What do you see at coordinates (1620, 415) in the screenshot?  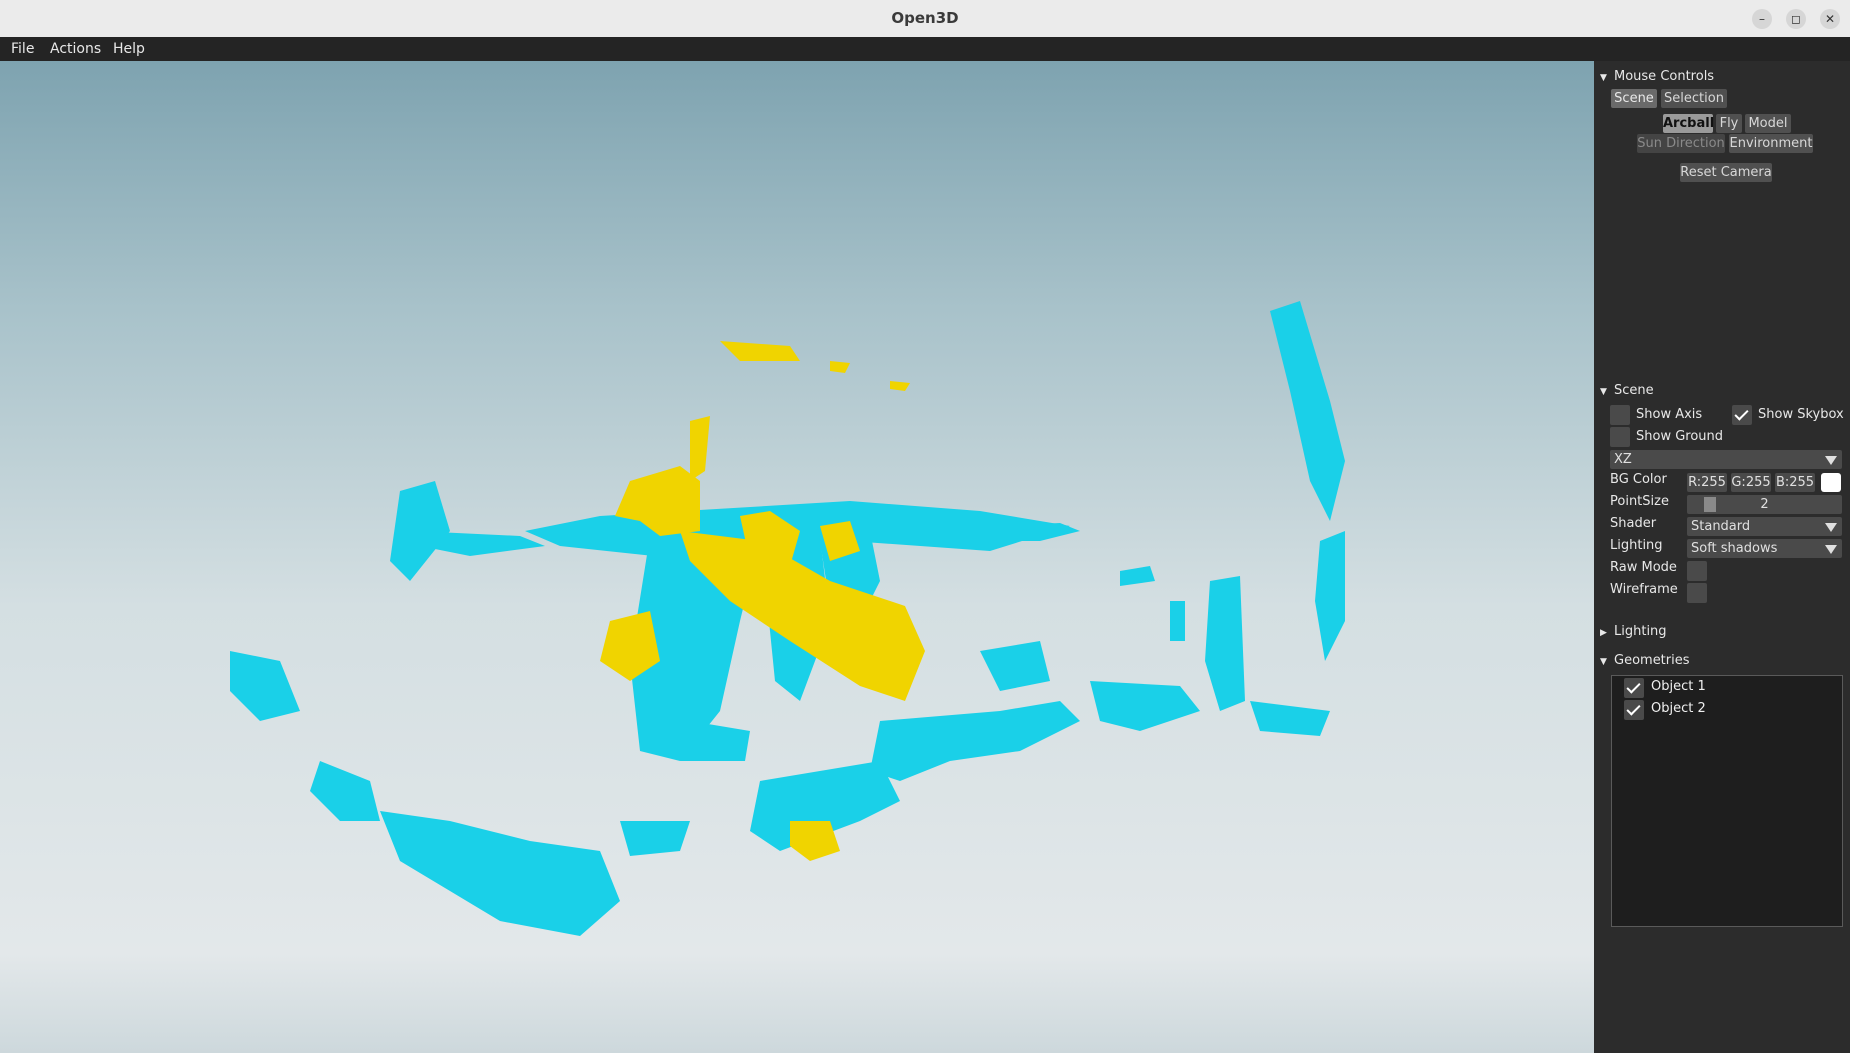 I see `show-axis-checkbox` at bounding box center [1620, 415].